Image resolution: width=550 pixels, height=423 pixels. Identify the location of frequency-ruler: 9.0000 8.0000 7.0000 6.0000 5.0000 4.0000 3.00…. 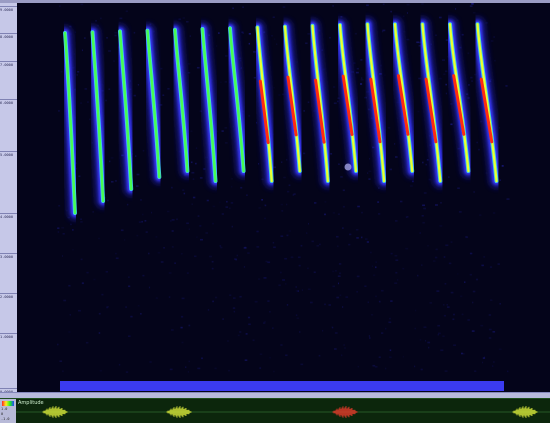
(9, 198).